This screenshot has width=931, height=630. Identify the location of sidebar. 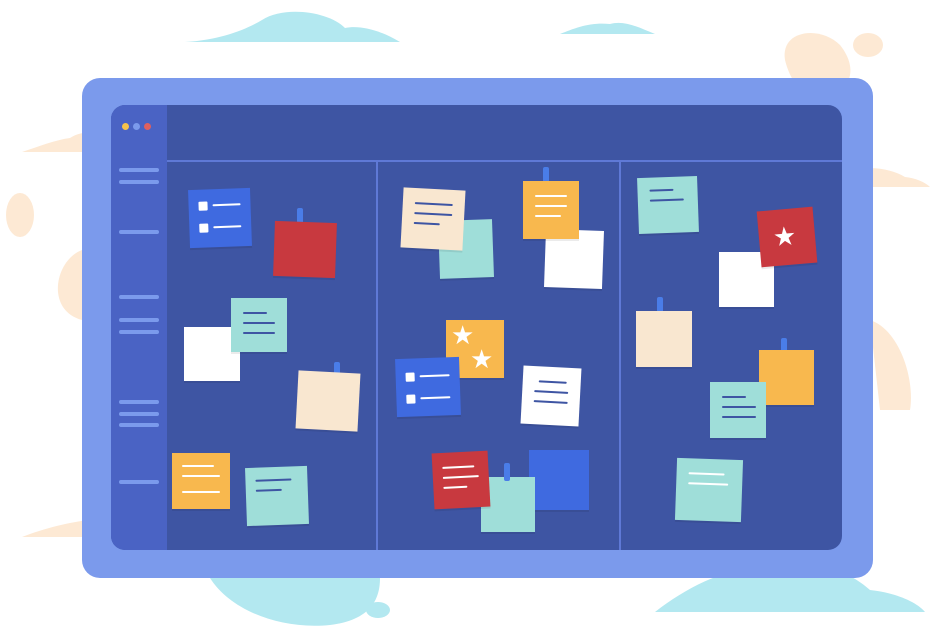
(139, 327).